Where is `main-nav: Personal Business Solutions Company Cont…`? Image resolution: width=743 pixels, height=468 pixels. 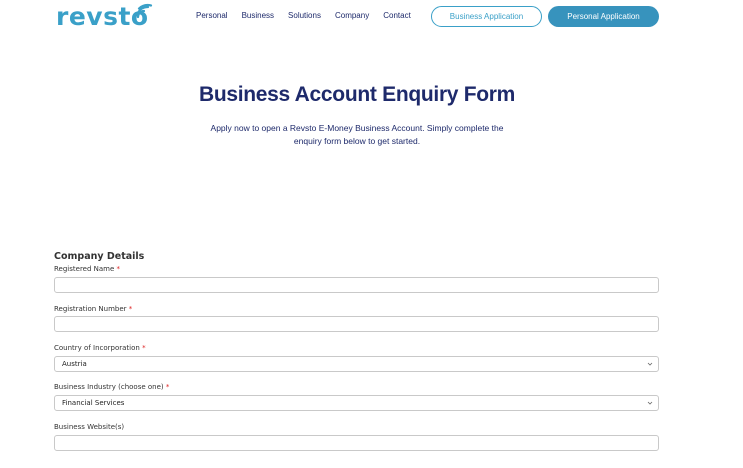
main-nav: Personal Business Solutions Company Cont… is located at coordinates (303, 15).